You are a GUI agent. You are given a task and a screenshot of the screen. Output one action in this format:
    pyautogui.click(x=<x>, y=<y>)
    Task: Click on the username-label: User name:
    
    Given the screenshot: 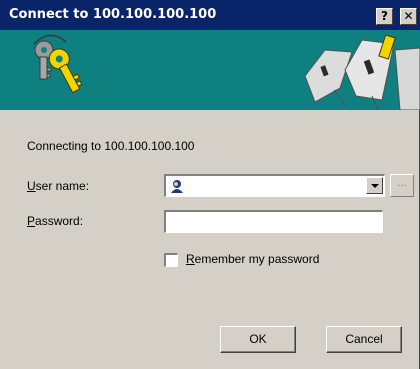 What is the action you would take?
    pyautogui.click(x=58, y=186)
    